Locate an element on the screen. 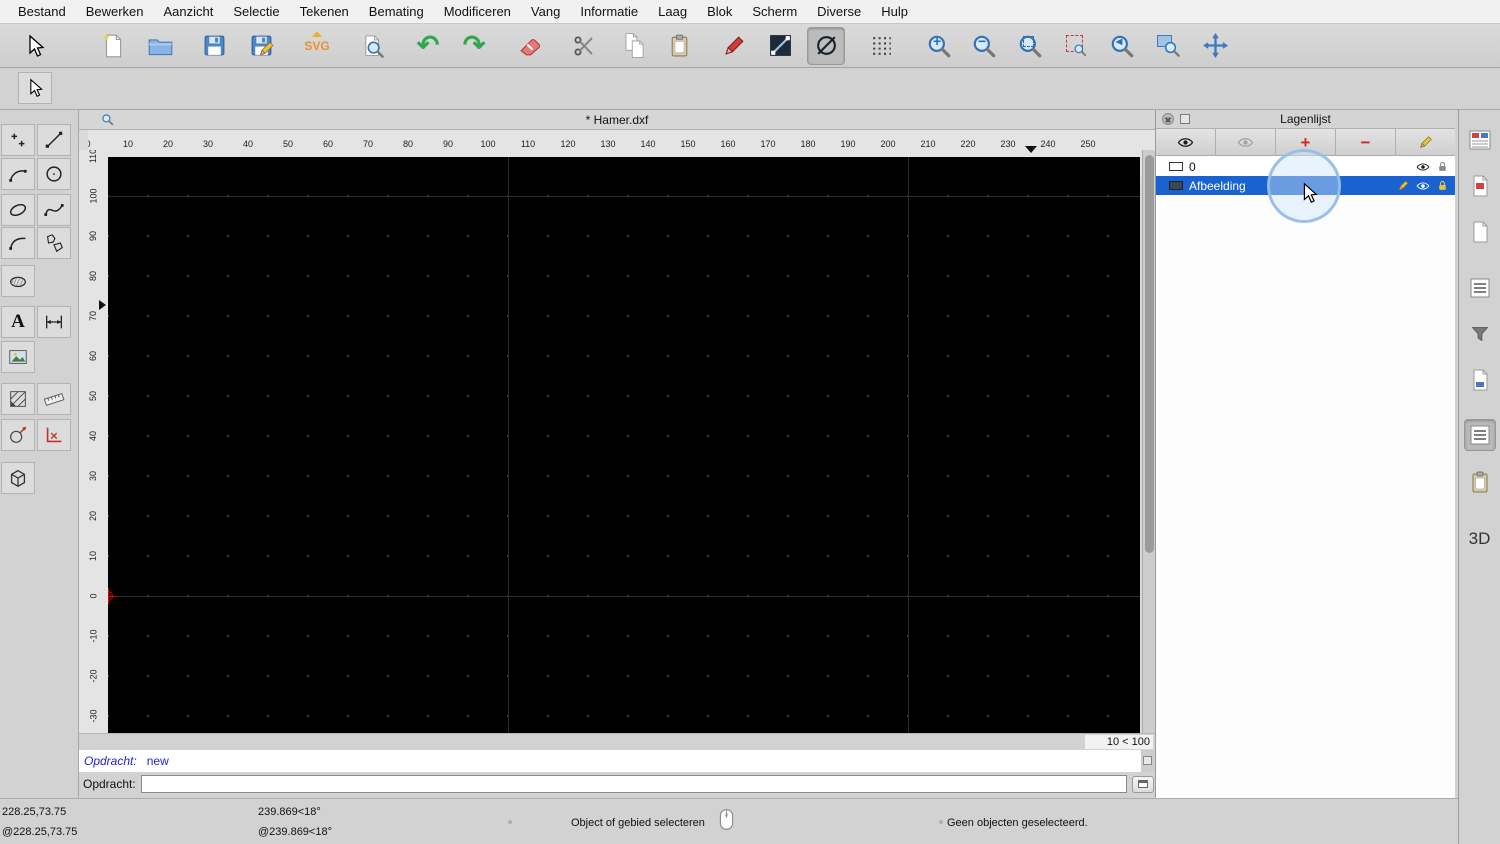 The image size is (1500, 844). select-tool-button is located at coordinates (35, 46).